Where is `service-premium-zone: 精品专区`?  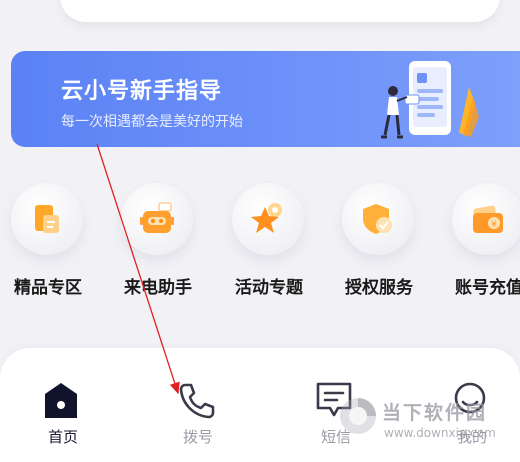 service-premium-zone: 精品专区 is located at coordinates (54, 238).